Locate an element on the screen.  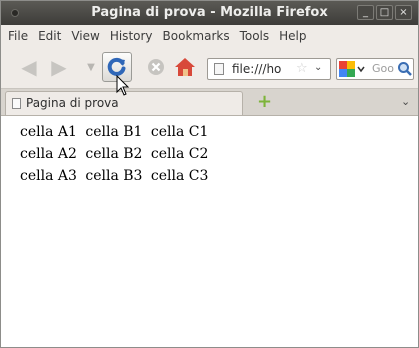
navigation-toolbar: ◀ ▶ ▼ file:///ho ☆ ⌄ Goo is located at coordinates (209, 67).